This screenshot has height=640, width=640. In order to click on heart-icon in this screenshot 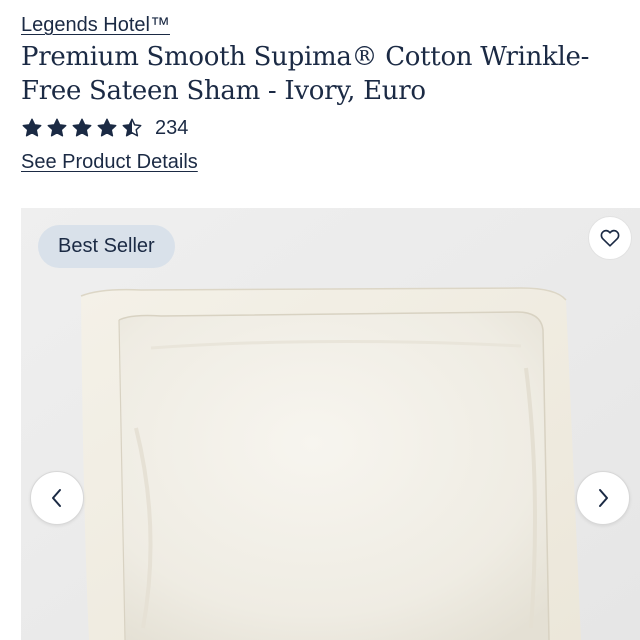, I will do `click(610, 238)`.